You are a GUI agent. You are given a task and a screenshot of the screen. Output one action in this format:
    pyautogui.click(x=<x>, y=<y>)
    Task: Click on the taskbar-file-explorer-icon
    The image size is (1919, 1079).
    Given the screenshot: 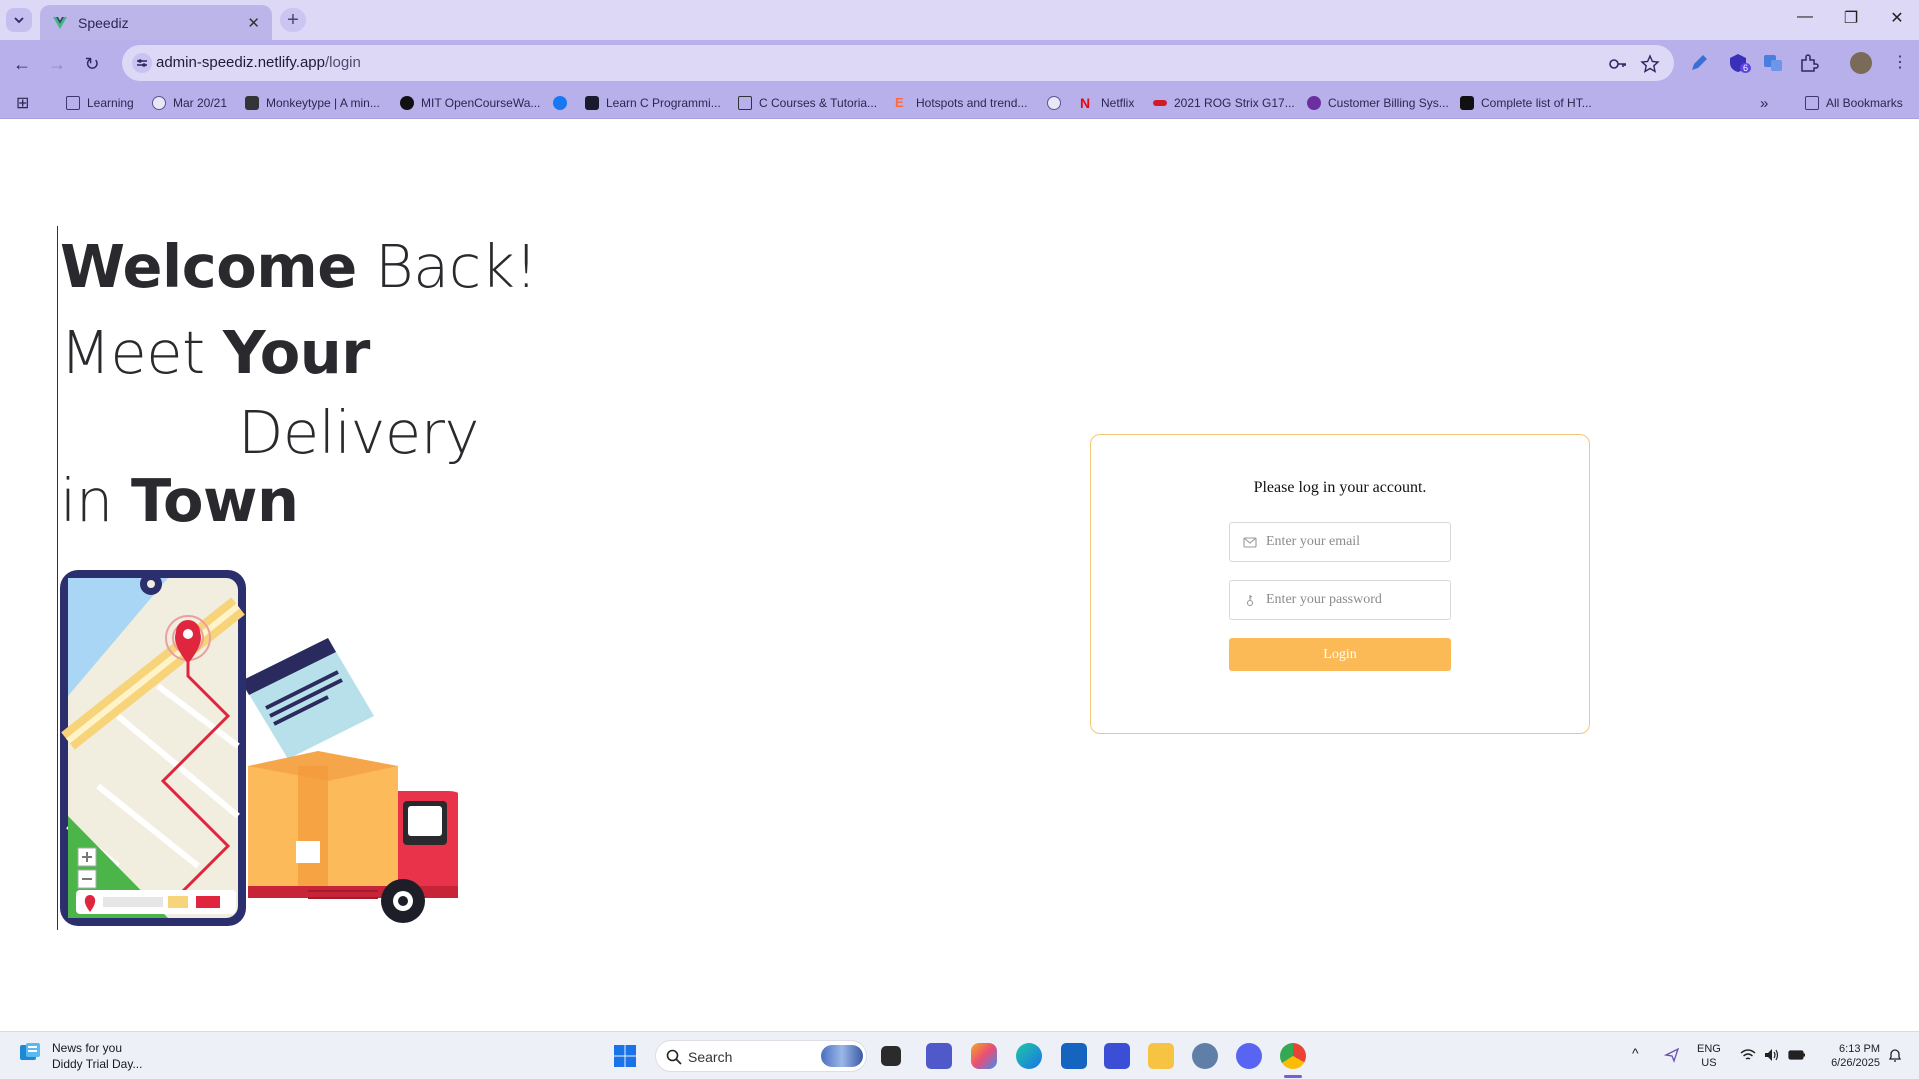 What is the action you would take?
    pyautogui.click(x=1161, y=1056)
    